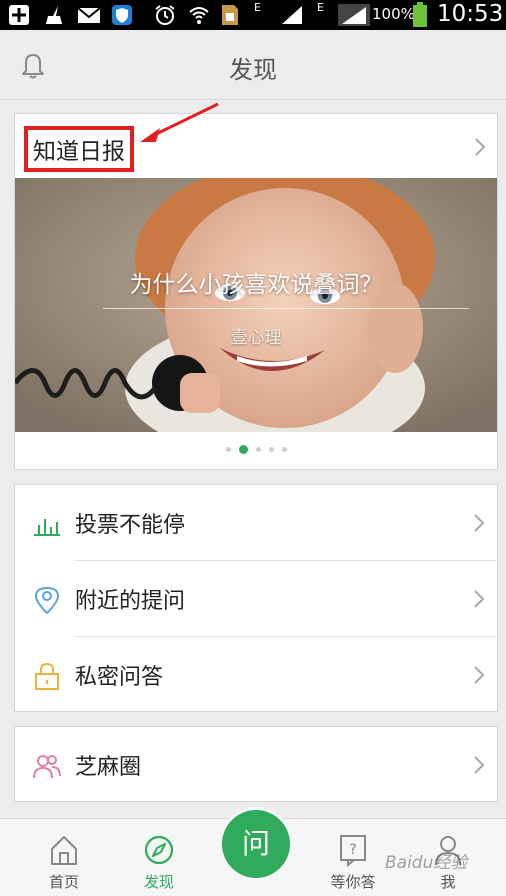  Describe the element at coordinates (158, 882) in the screenshot. I see `nav-label: 发现` at that location.